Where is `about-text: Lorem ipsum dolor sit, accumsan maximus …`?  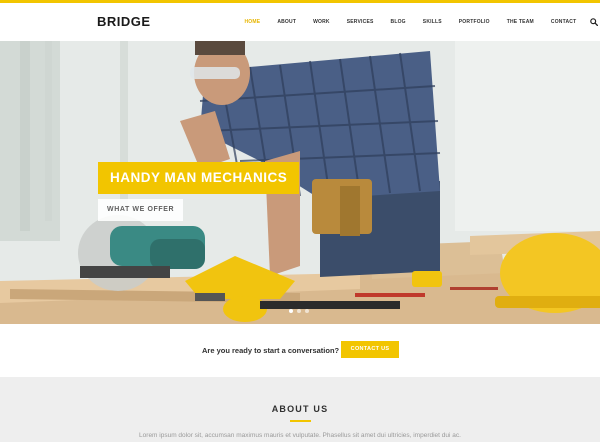
about-text: Lorem ipsum dolor sit, accumsan maximus … is located at coordinates (300, 435).